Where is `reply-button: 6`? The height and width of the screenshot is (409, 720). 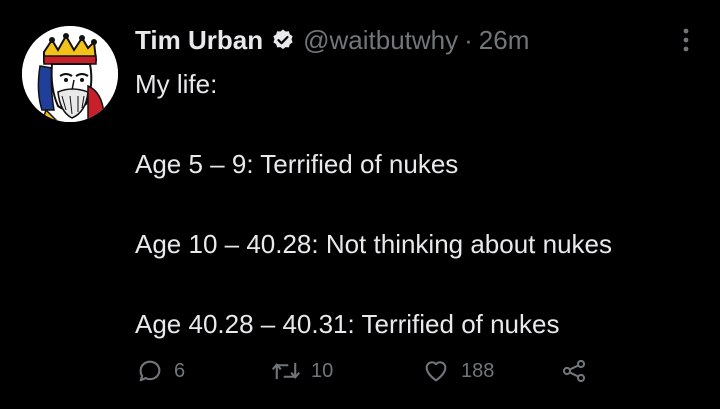
reply-button: 6 is located at coordinates (203, 371).